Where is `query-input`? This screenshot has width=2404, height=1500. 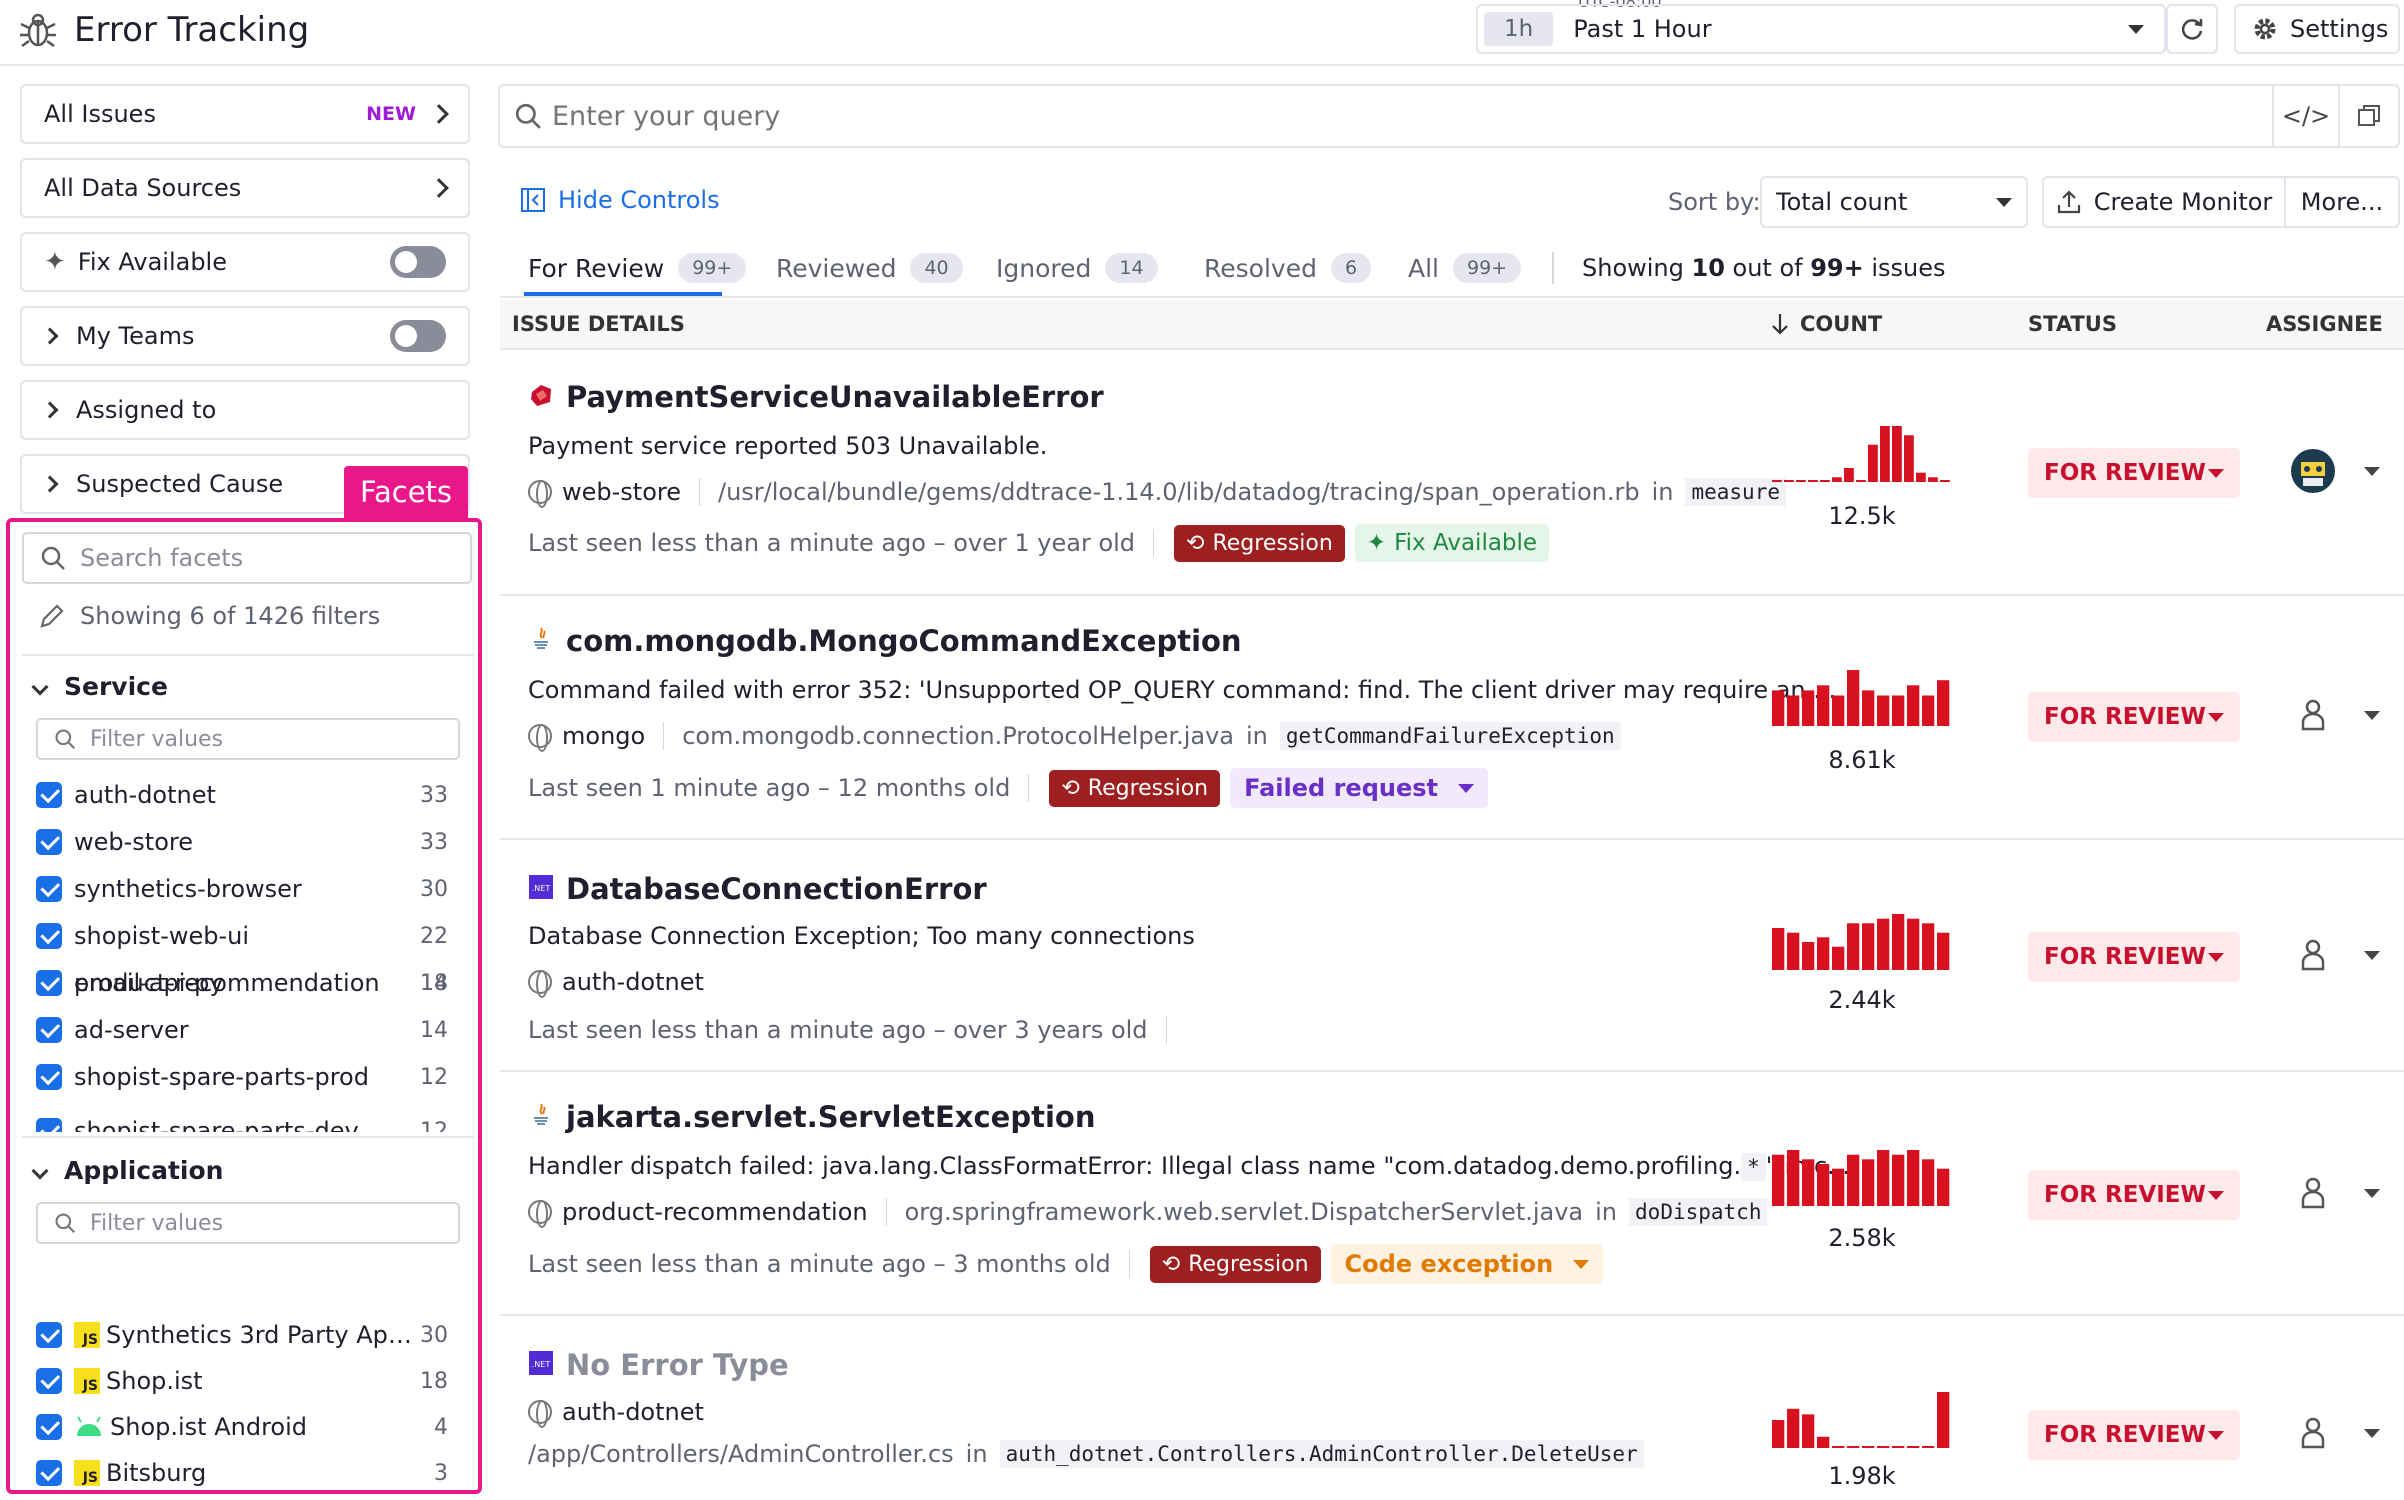
query-input is located at coordinates (1407, 116).